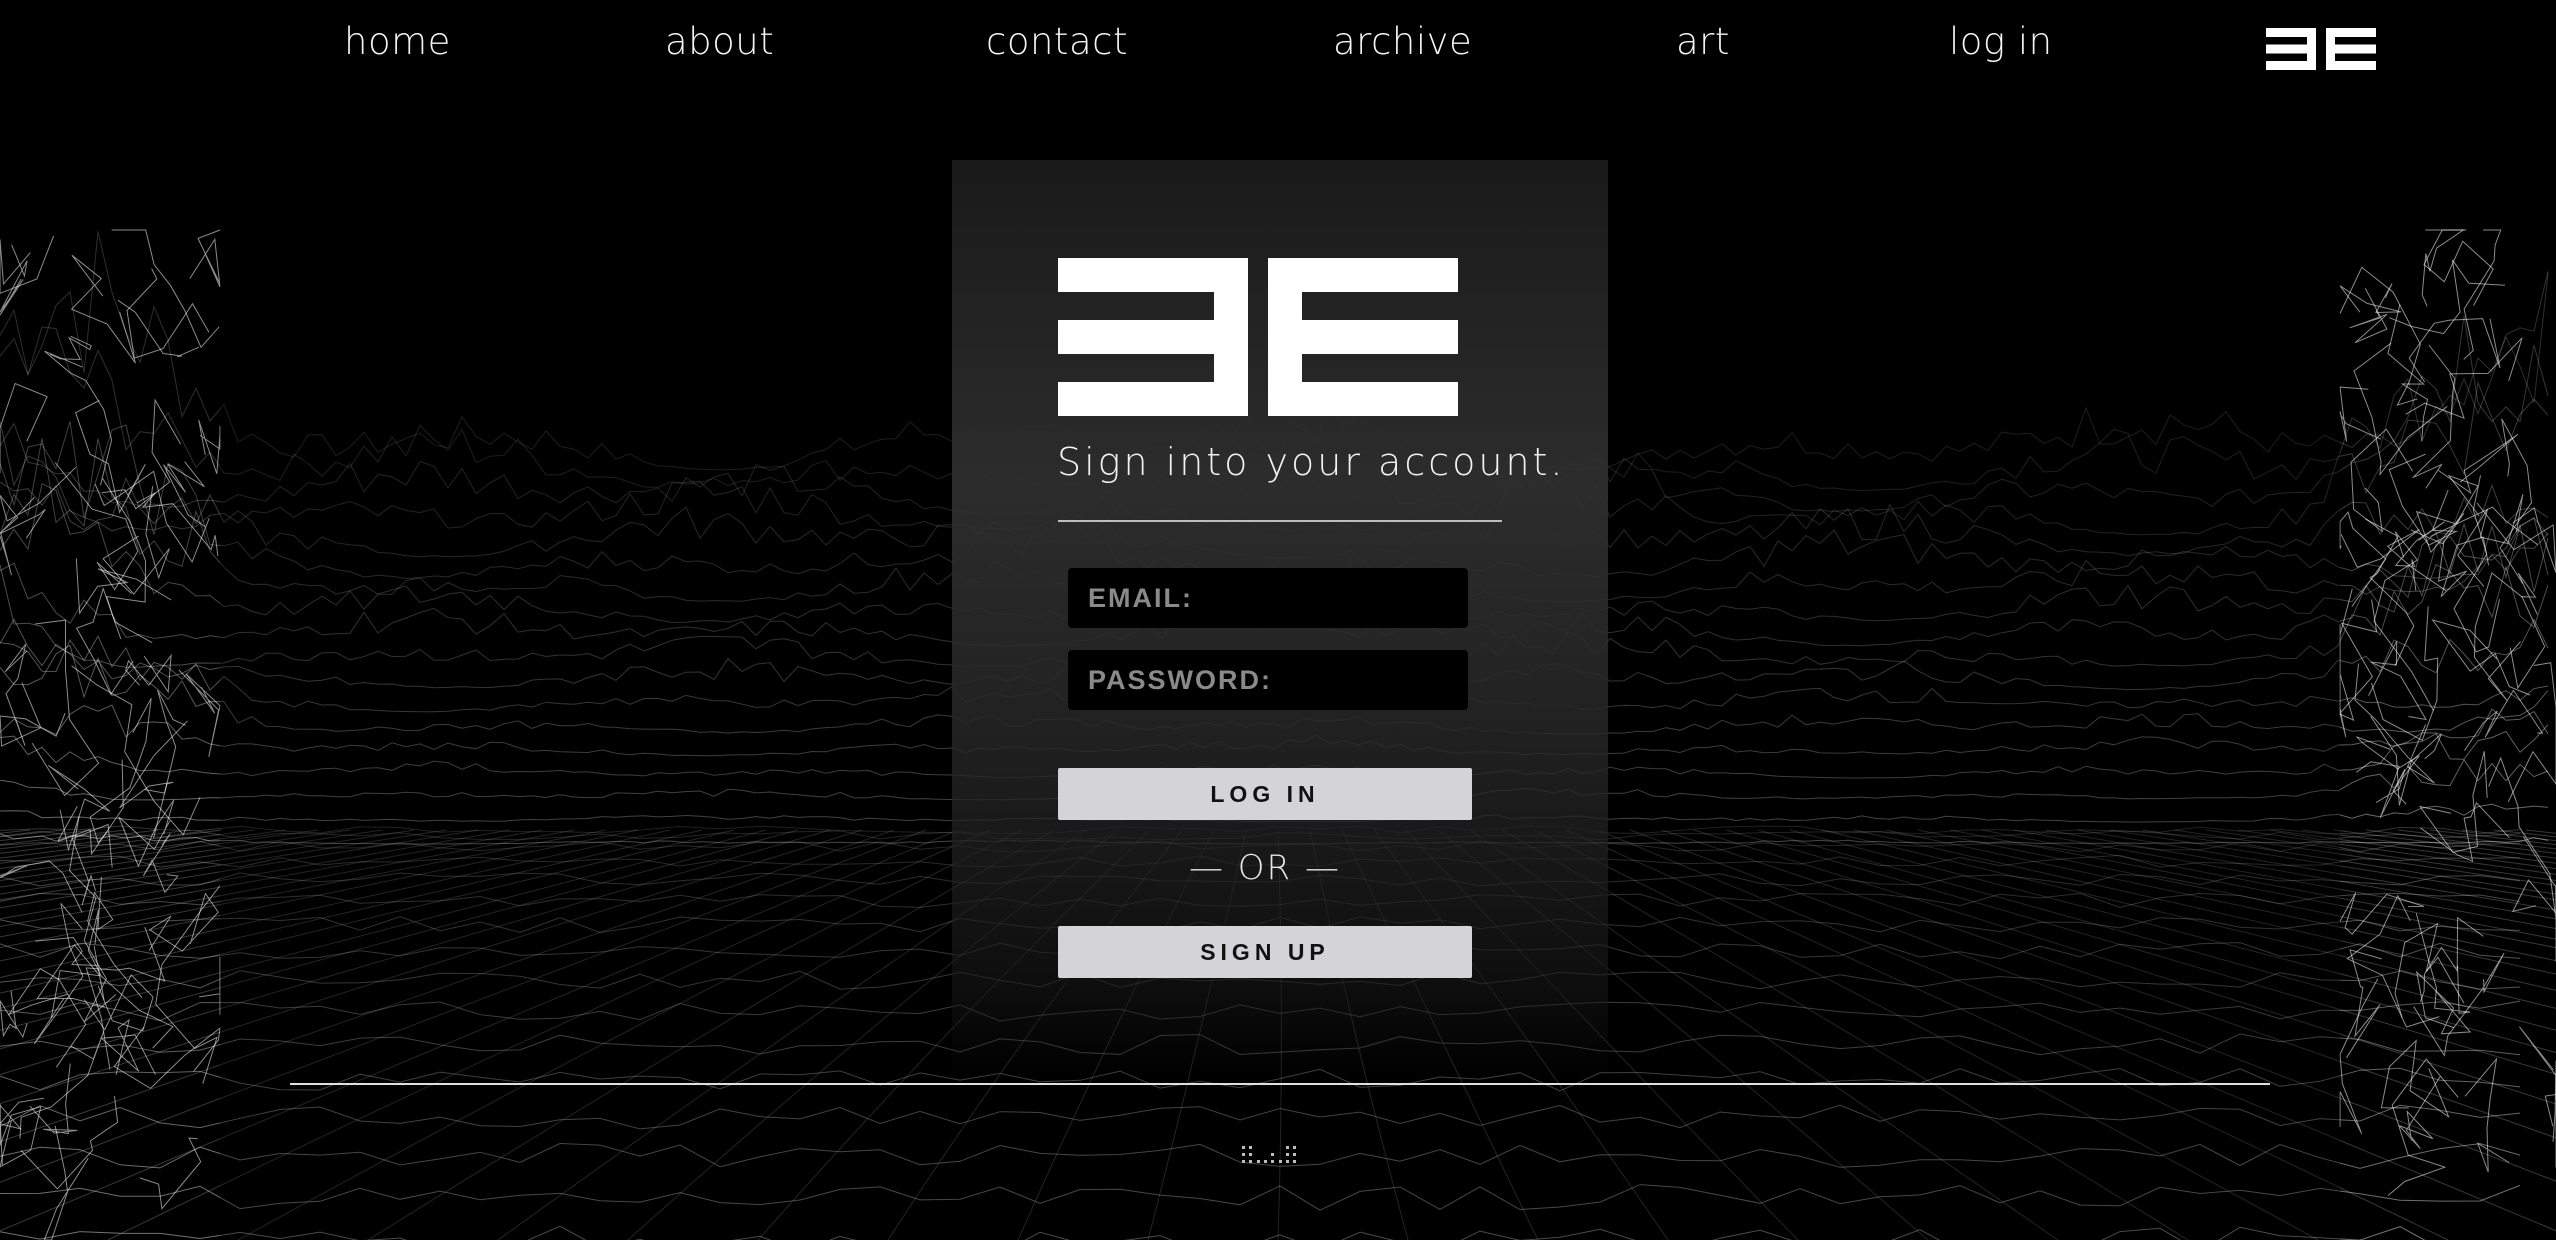  I want to click on dotted-mark-icon, so click(1269, 1154).